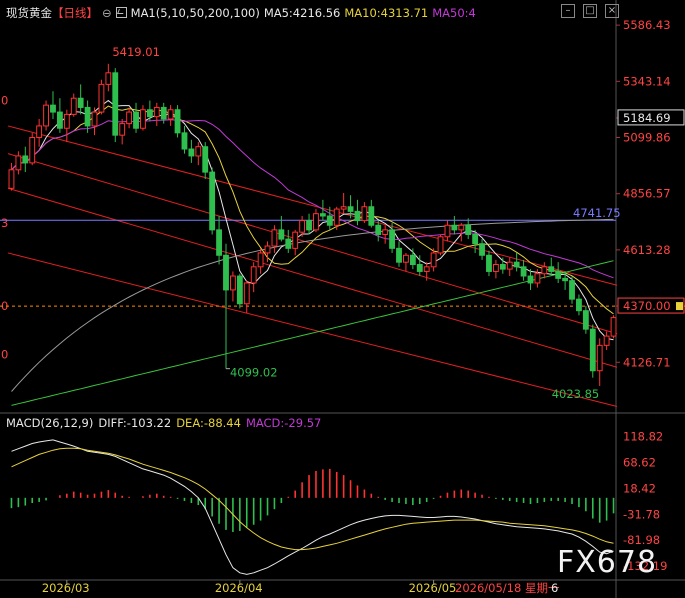 The width and height of the screenshot is (685, 598). What do you see at coordinates (643, 436) in the screenshot?
I see `macd-tick-label: 118.82` at bounding box center [643, 436].